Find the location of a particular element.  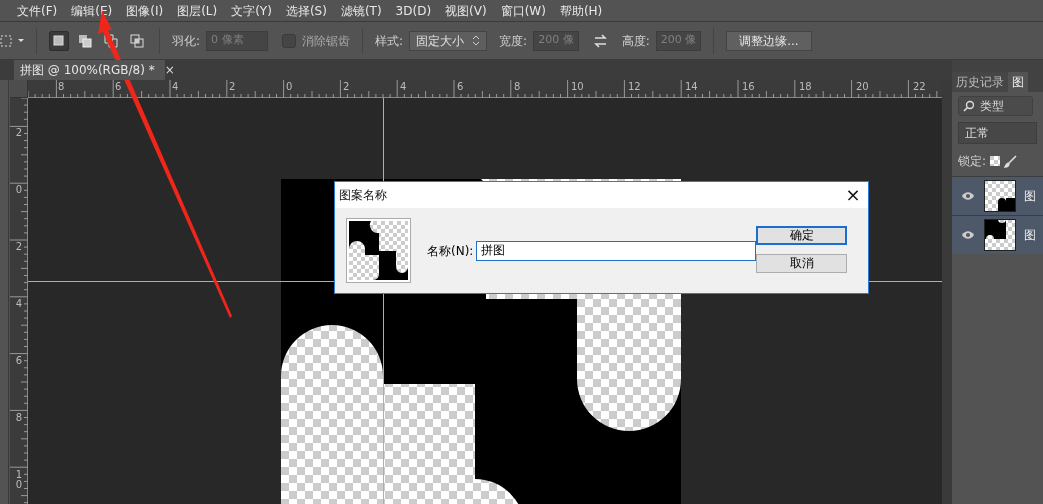

menu-item: 窗口(W) is located at coordinates (523, 10).